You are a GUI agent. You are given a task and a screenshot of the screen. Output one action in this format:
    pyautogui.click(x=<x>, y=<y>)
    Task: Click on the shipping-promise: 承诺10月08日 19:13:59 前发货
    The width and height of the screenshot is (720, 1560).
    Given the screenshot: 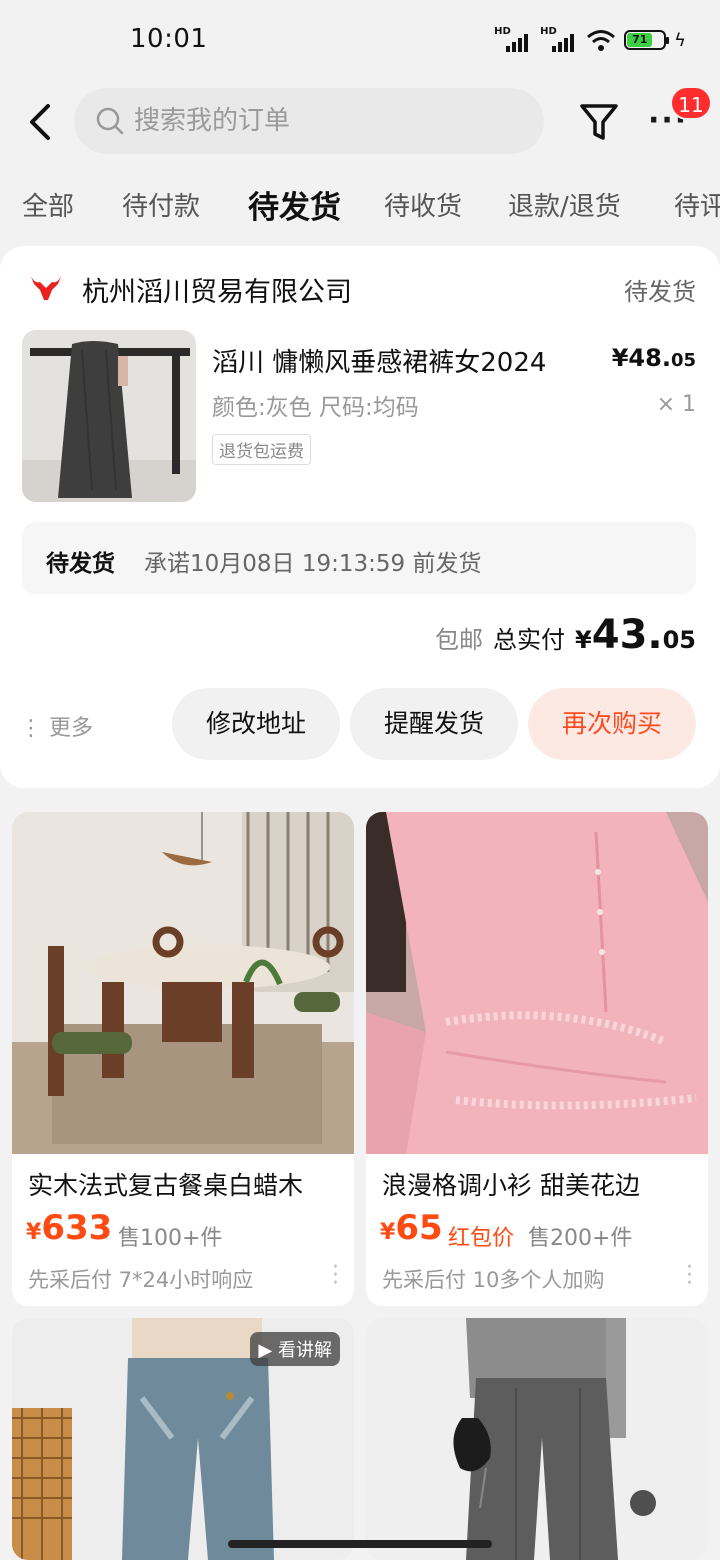 What is the action you would take?
    pyautogui.click(x=313, y=564)
    